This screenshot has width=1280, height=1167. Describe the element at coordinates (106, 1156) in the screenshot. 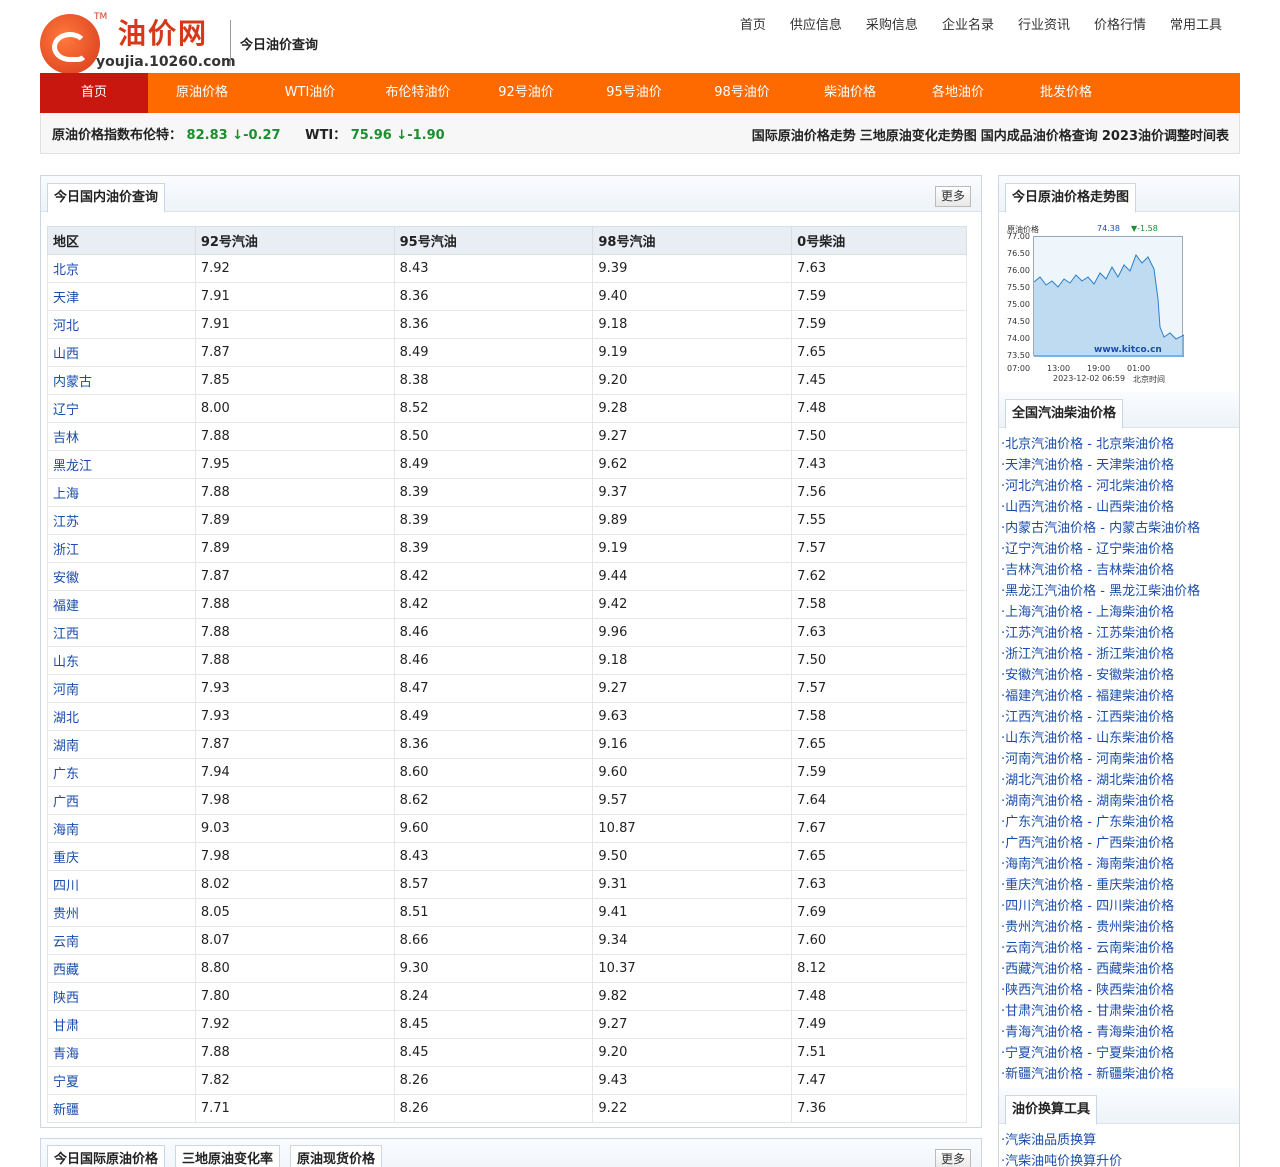

I see `tab-international-crude: 今日国际原油价格` at that location.